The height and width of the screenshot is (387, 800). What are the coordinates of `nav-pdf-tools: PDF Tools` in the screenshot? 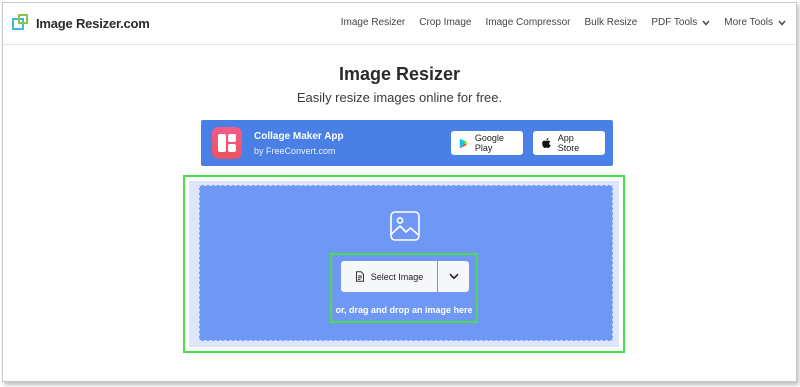 It's located at (680, 22).